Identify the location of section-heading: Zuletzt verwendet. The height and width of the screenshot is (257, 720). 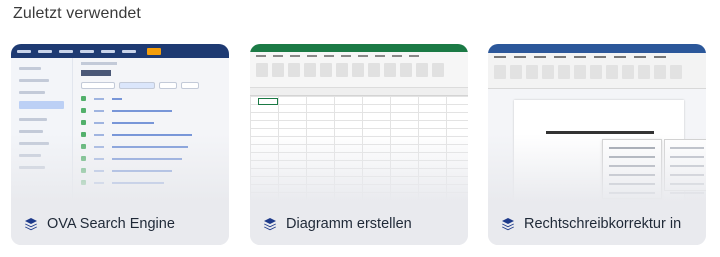
(77, 13).